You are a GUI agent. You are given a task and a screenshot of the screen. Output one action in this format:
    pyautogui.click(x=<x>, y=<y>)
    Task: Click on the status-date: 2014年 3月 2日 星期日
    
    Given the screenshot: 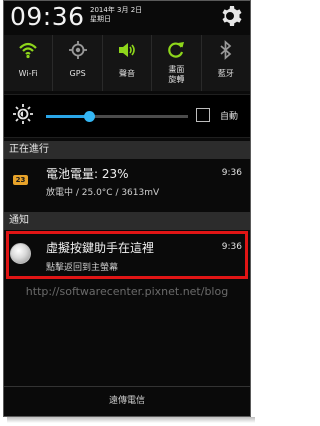 What is the action you would take?
    pyautogui.click(x=116, y=15)
    